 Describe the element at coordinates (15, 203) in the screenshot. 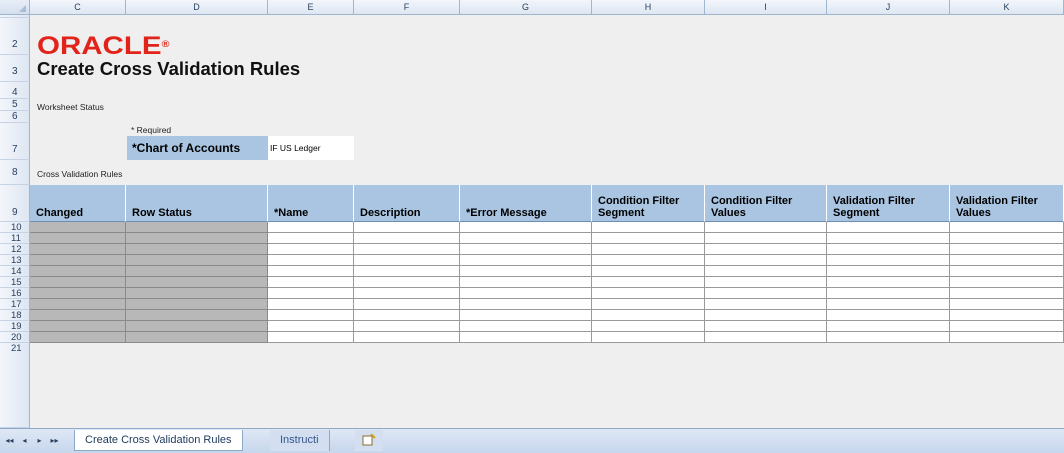

I see `row-header-9: 9` at that location.